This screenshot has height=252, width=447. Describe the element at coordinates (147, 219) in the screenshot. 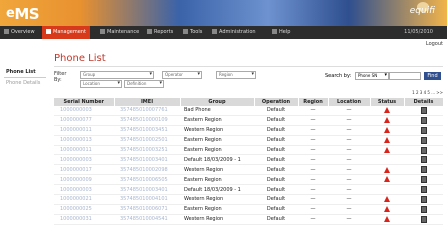

I see `imei-cell: 357485010004541` at that location.